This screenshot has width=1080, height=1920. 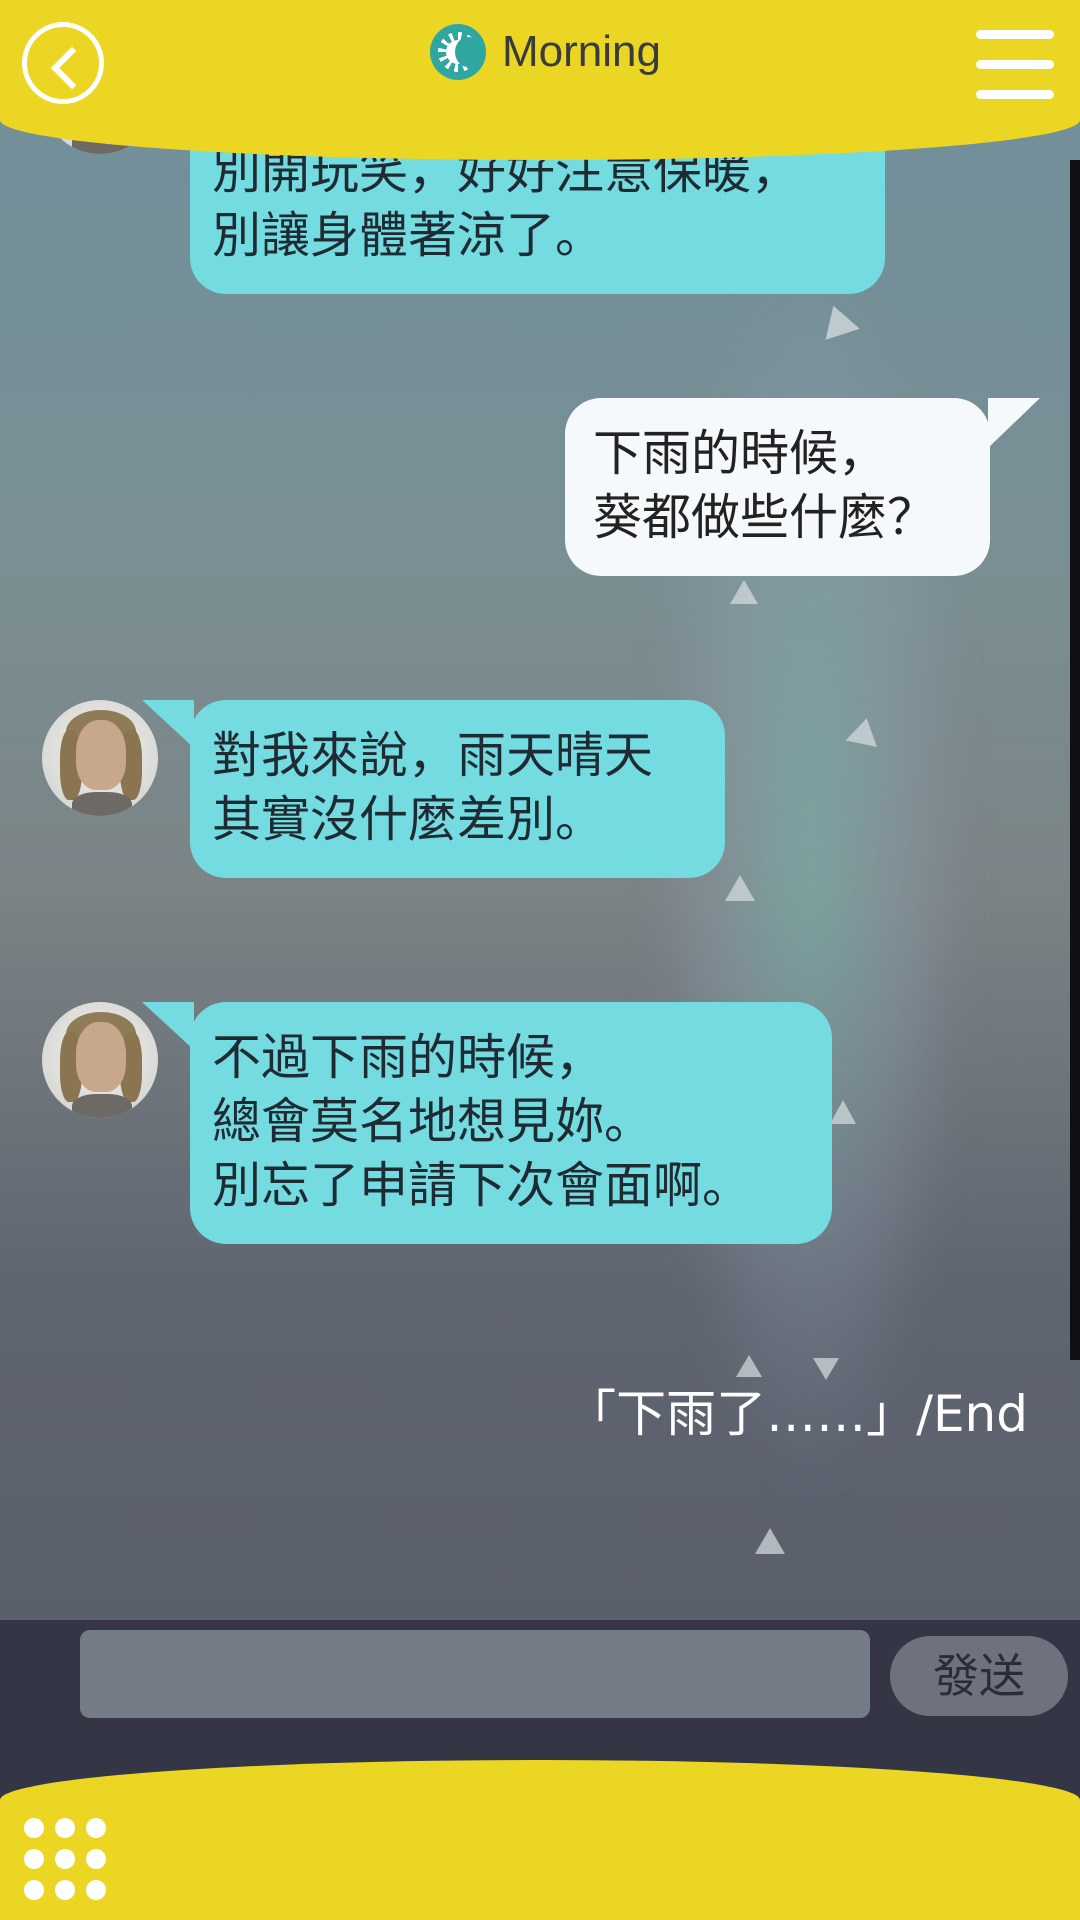 I want to click on character-message-bubble: 對我來說，雨天晴天 其實沒什麼差別。, so click(x=457, y=789).